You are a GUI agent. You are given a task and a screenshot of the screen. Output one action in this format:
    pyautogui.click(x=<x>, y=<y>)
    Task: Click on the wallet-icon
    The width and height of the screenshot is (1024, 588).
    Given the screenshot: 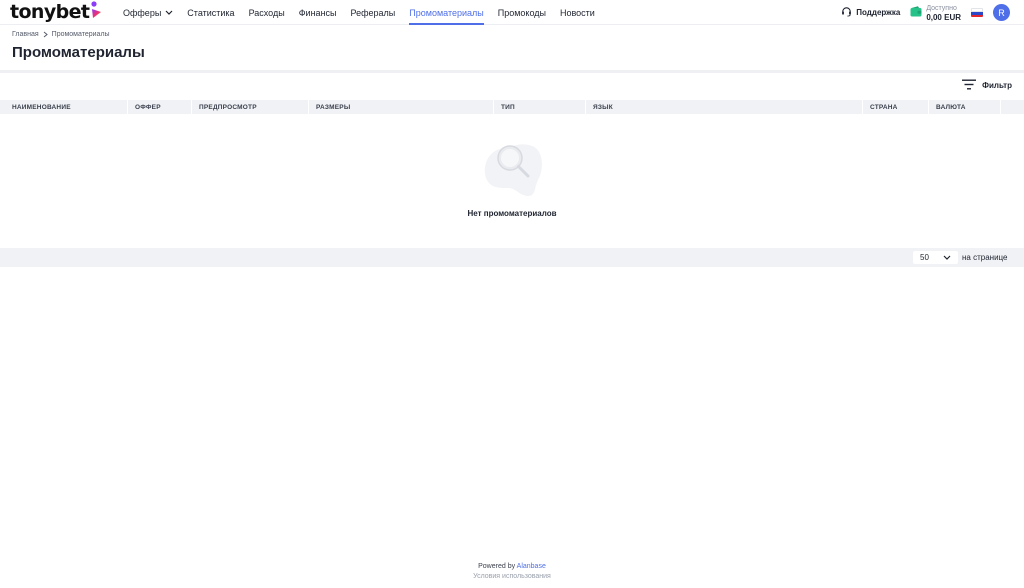 What is the action you would take?
    pyautogui.click(x=916, y=13)
    